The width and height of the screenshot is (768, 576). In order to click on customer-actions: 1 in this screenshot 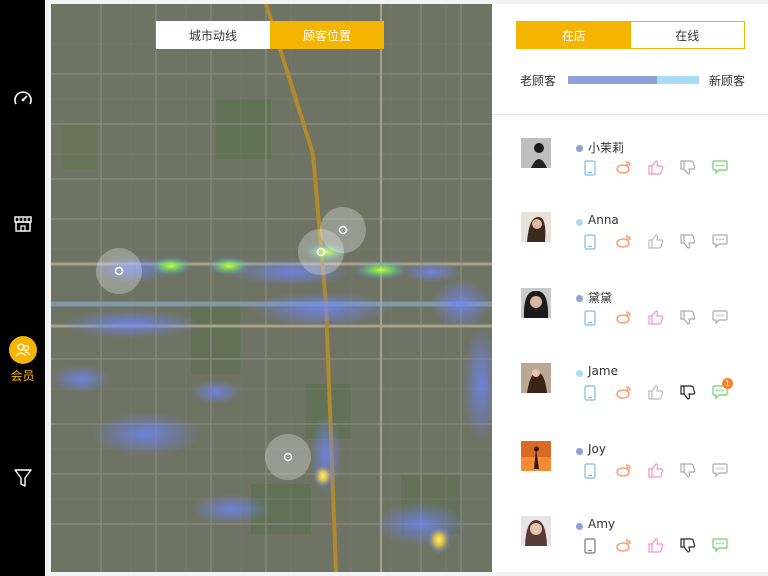, I will do `click(664, 390)`.